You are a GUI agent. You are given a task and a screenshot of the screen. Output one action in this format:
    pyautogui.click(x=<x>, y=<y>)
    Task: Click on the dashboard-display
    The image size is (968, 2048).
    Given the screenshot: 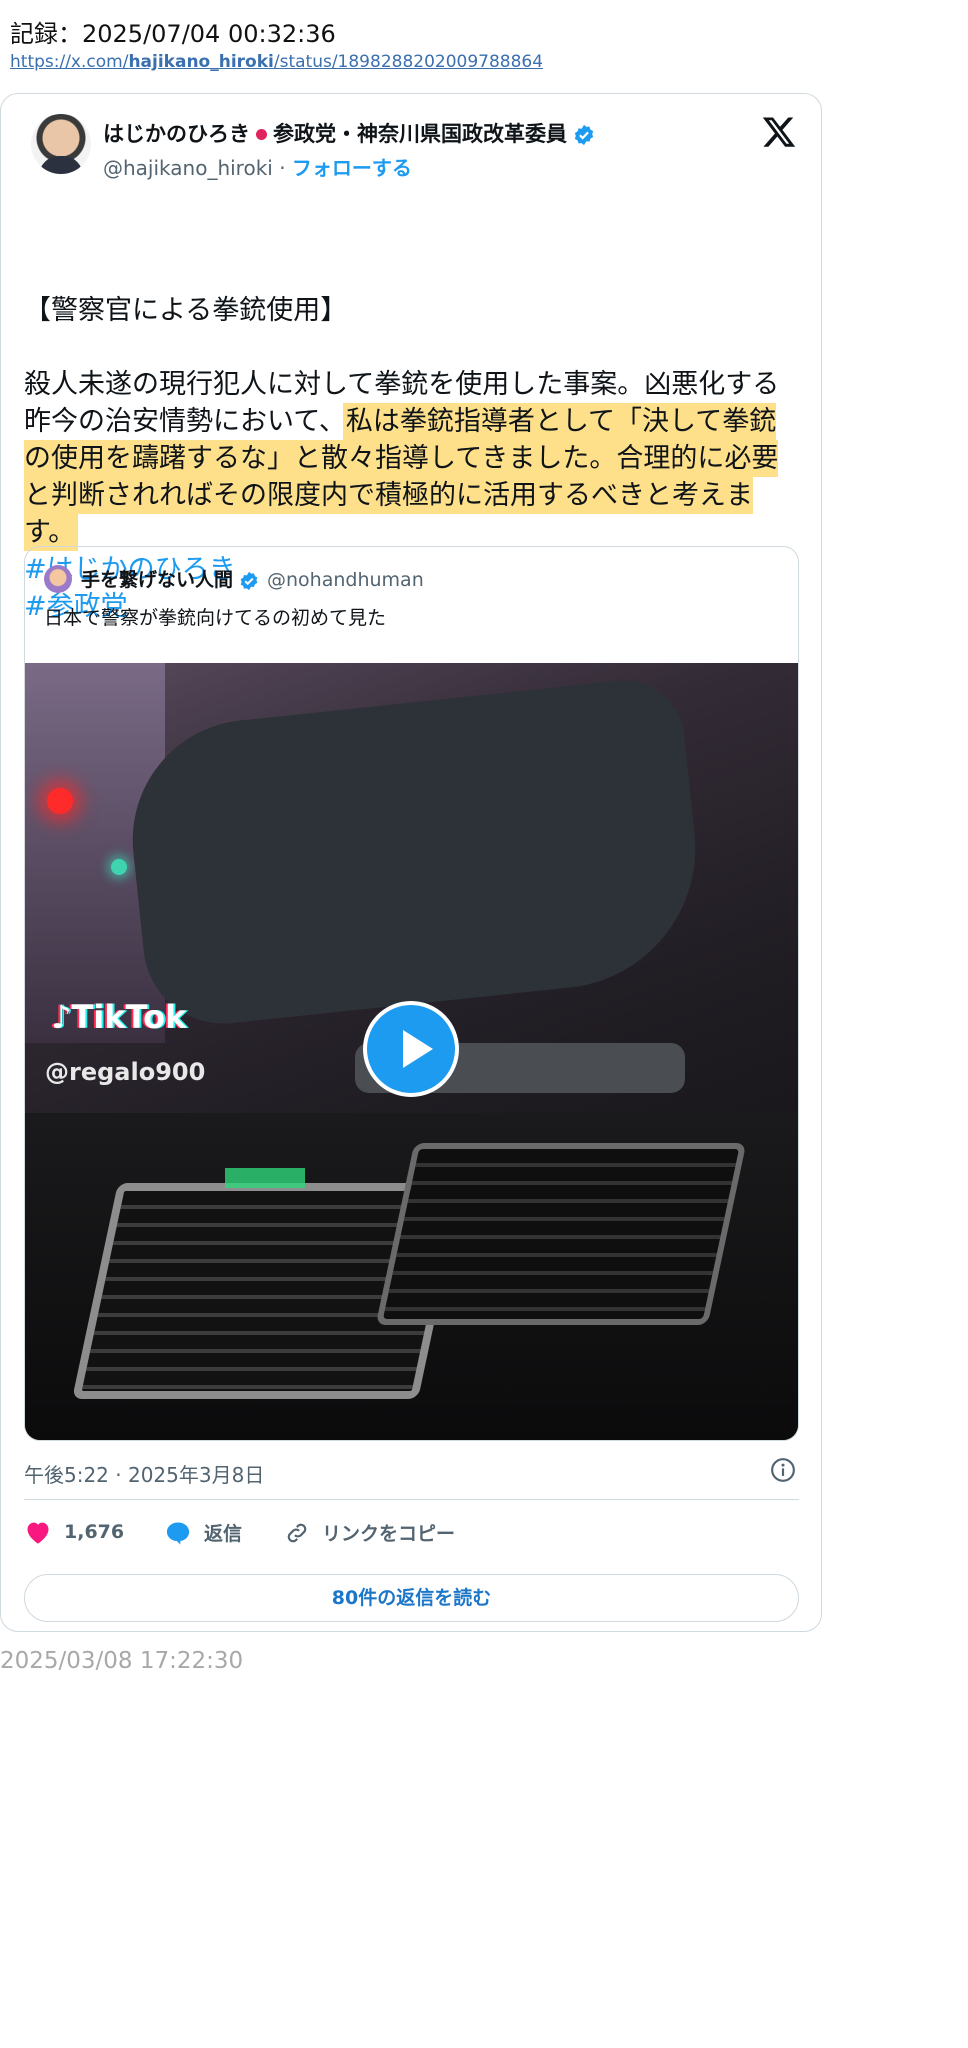 What is the action you would take?
    pyautogui.click(x=265, y=1178)
    